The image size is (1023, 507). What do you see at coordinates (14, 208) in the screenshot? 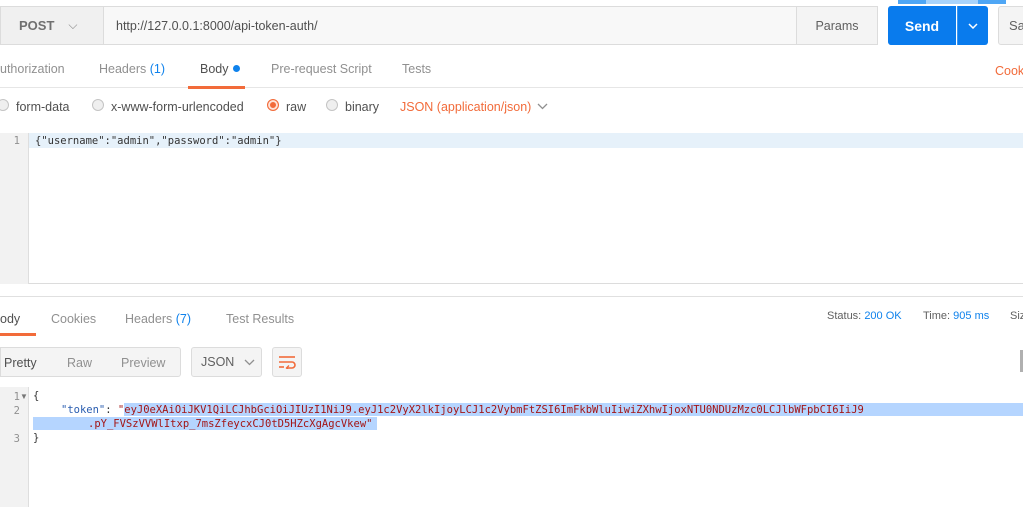
I see `line-gutter` at bounding box center [14, 208].